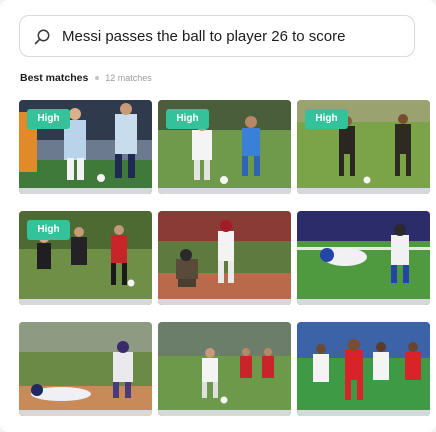 Image resolution: width=436 pixels, height=432 pixels. I want to click on results-title: Best matches, so click(54, 78).